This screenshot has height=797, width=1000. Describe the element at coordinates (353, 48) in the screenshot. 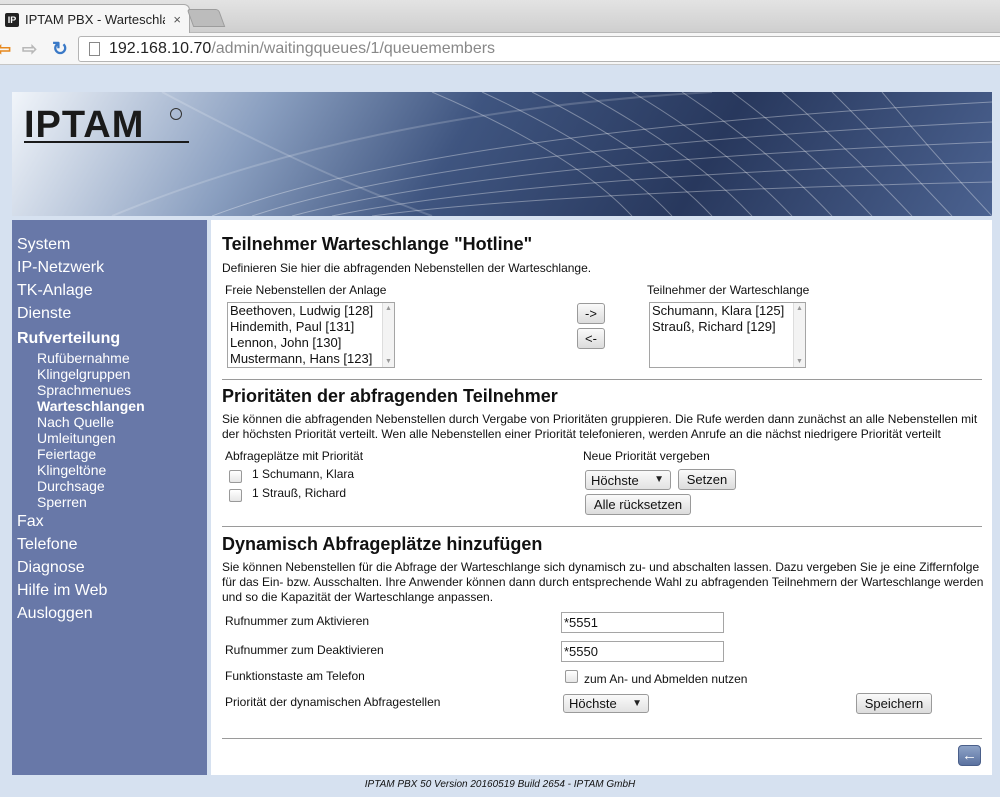

I see `url-path: /admin/waitingqueues/1/queuemembers` at that location.